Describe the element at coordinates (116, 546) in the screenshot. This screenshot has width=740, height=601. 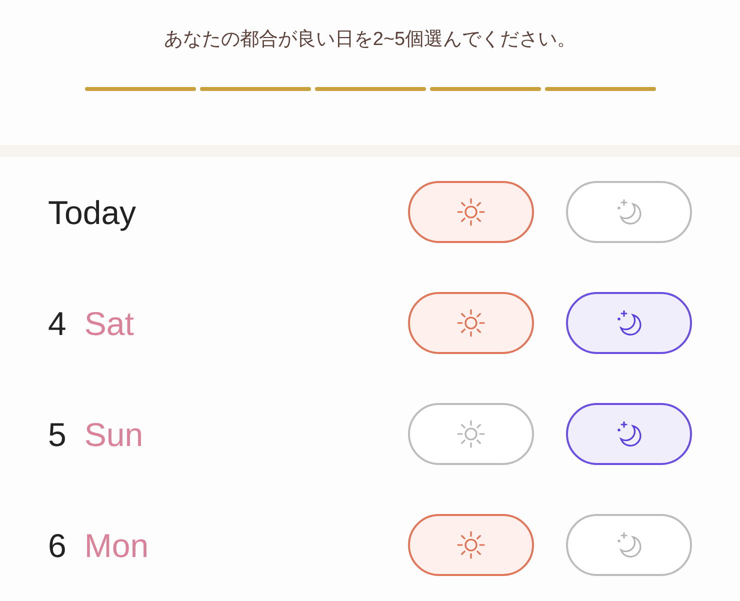
I see `weekday-label: Mon` at that location.